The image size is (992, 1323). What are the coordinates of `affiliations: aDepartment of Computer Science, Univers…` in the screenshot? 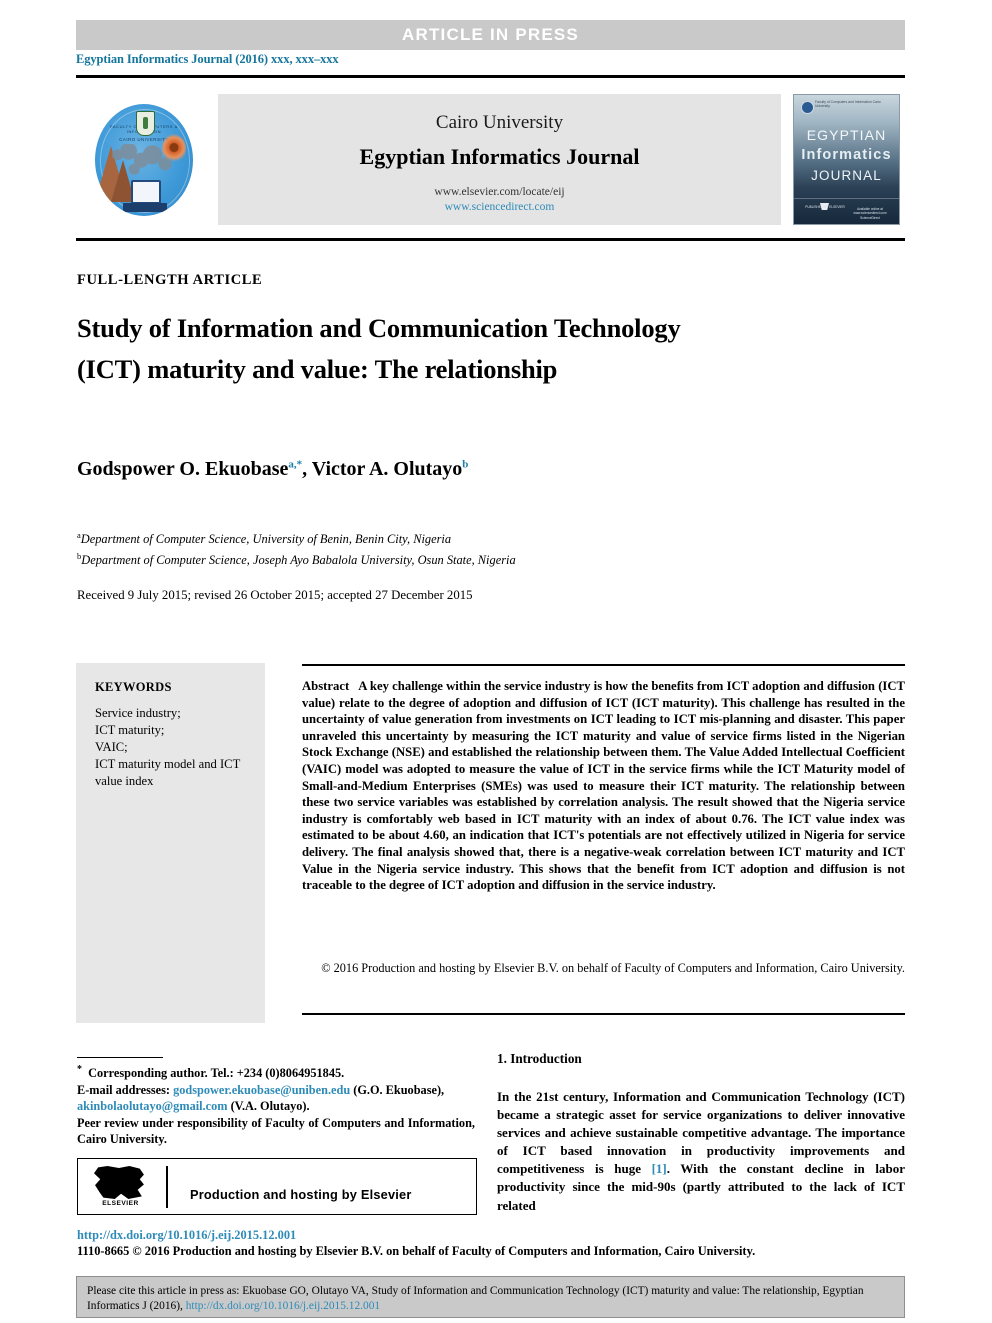 It's located at (427, 547).